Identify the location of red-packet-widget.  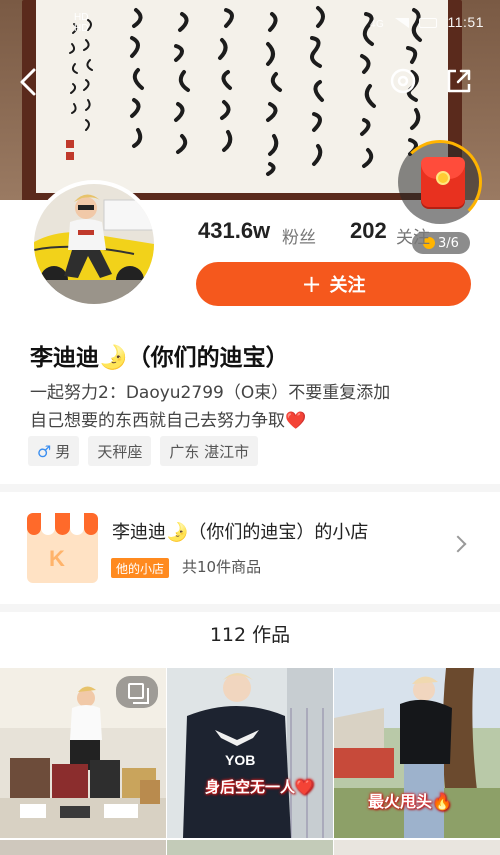
(440, 182).